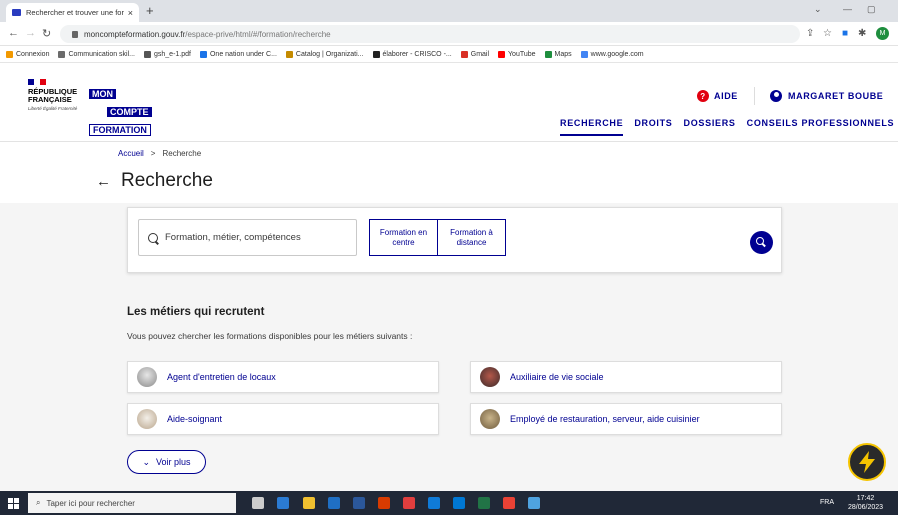 The height and width of the screenshot is (515, 898). I want to click on mail-icon, so click(459, 503).